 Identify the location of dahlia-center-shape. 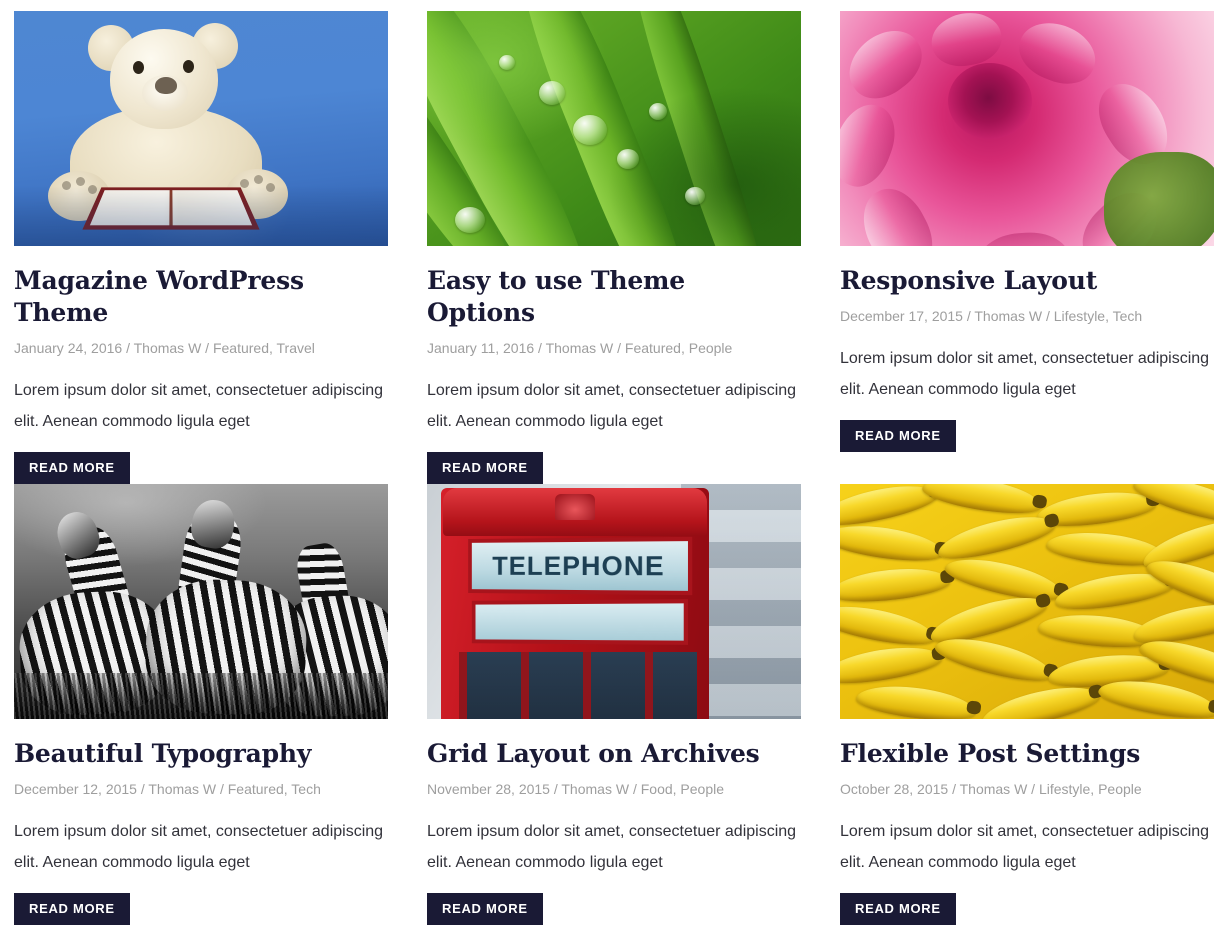
(990, 101).